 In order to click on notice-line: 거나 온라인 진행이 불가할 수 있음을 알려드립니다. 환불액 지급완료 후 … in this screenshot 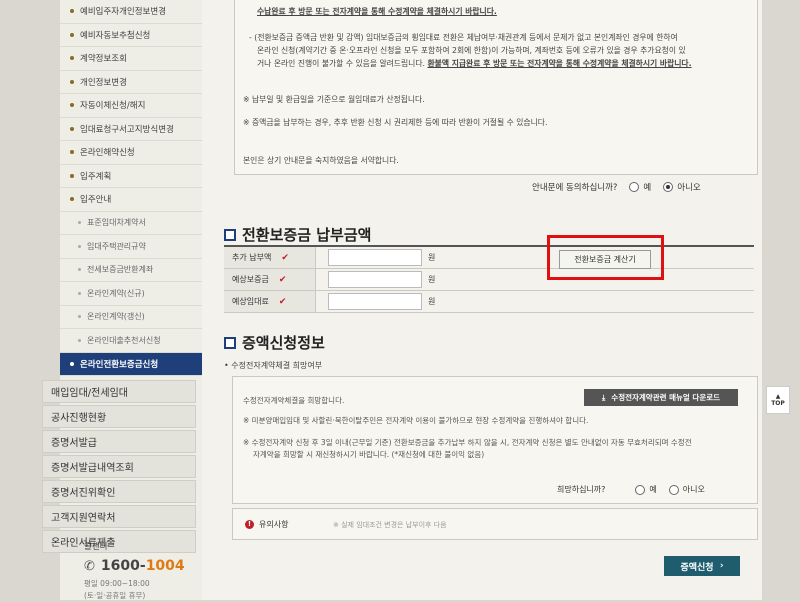, I will do `click(474, 63)`.